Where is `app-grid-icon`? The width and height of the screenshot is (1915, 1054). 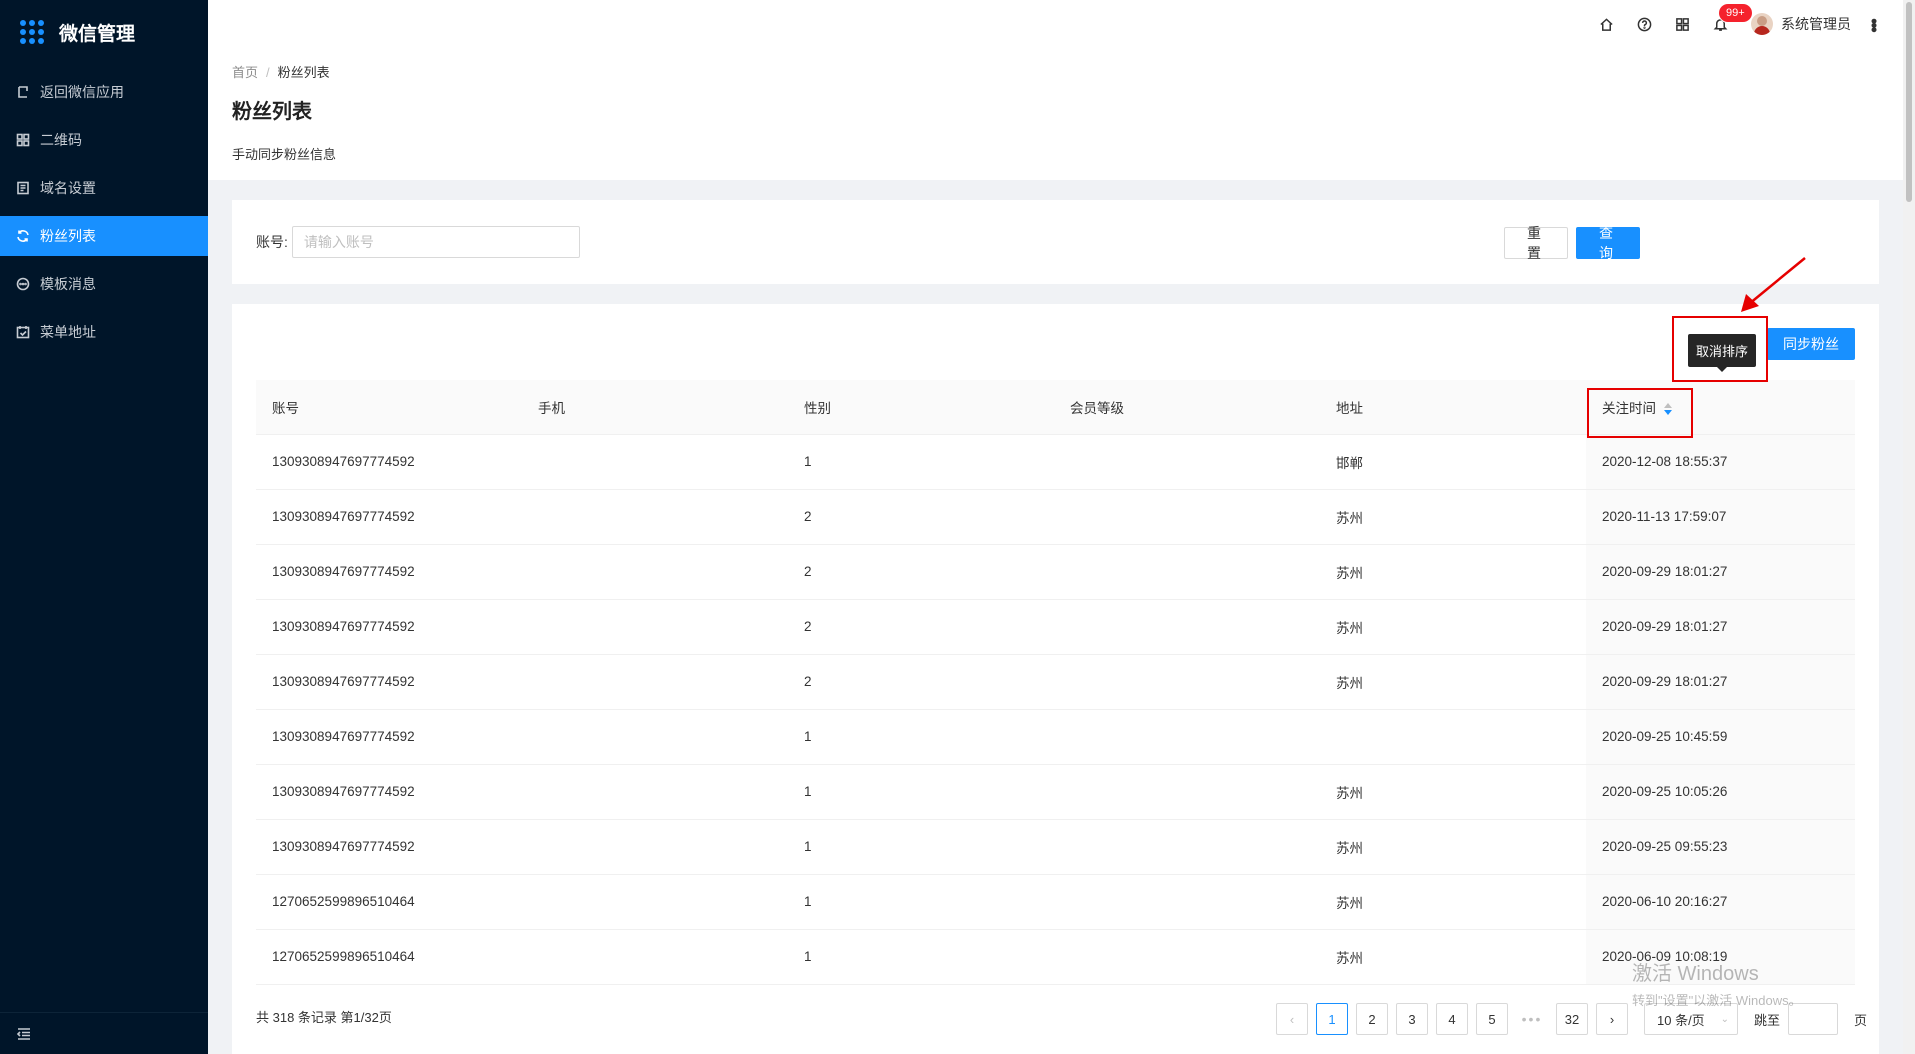 app-grid-icon is located at coordinates (32, 32).